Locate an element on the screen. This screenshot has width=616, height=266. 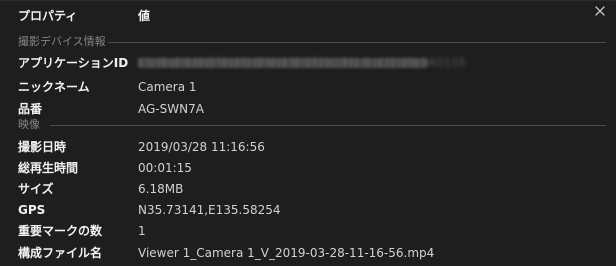
model-value: AG-SWN7A is located at coordinates (171, 109).